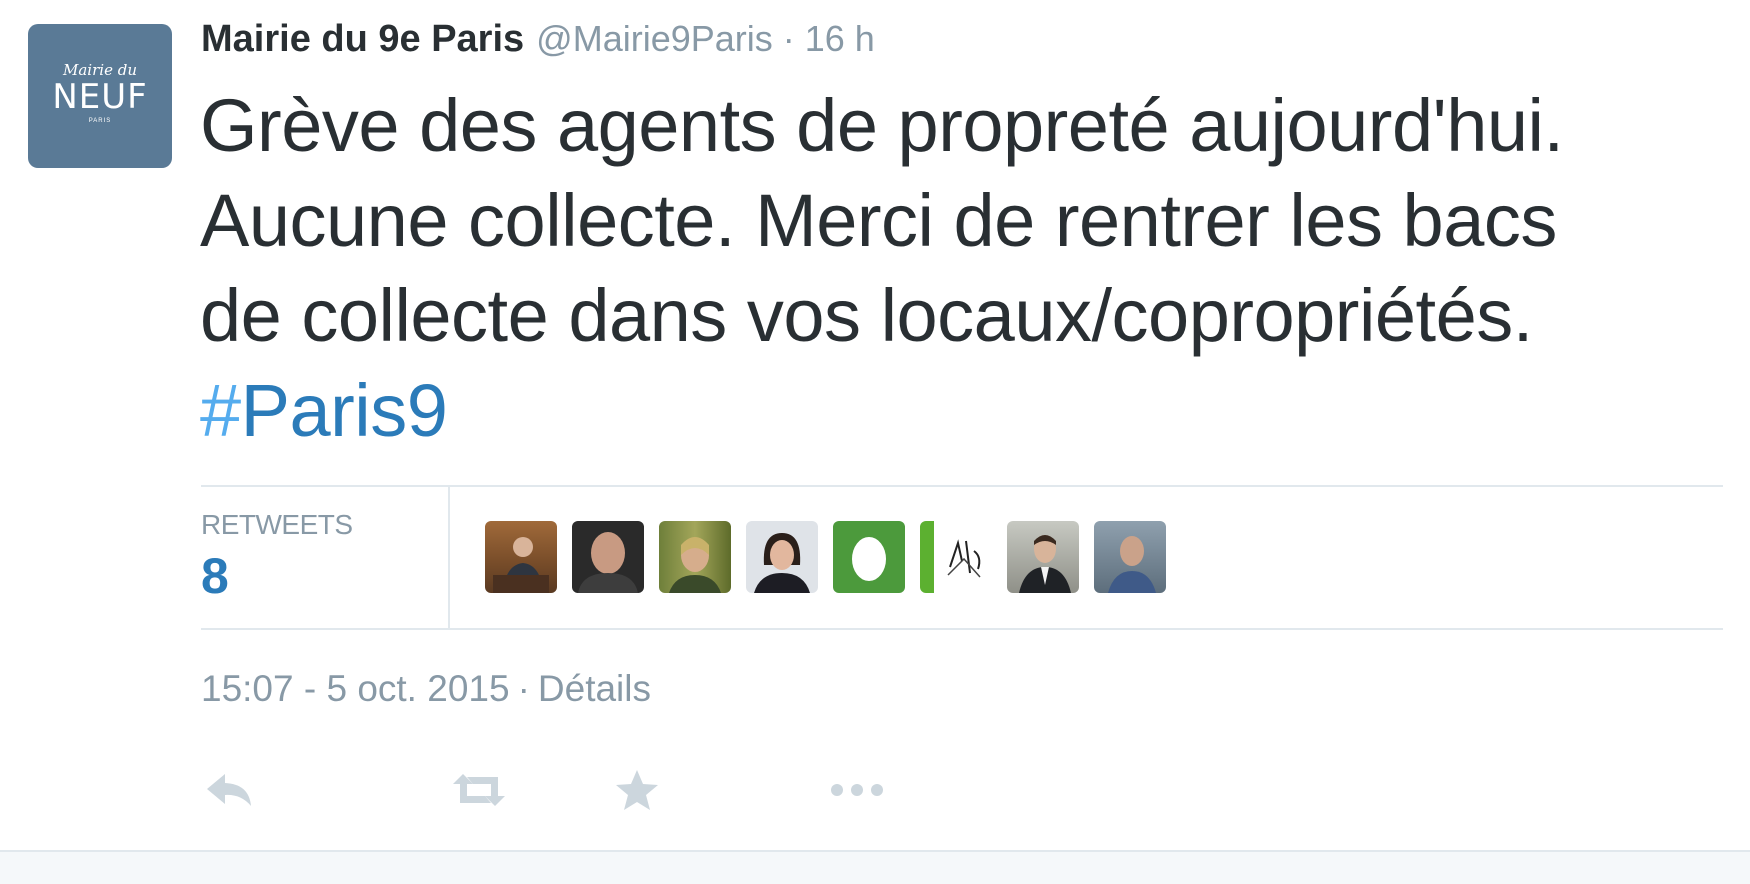 The height and width of the screenshot is (884, 1750). I want to click on account-avatar: Mairie du NEUF PARIS, so click(100, 96).